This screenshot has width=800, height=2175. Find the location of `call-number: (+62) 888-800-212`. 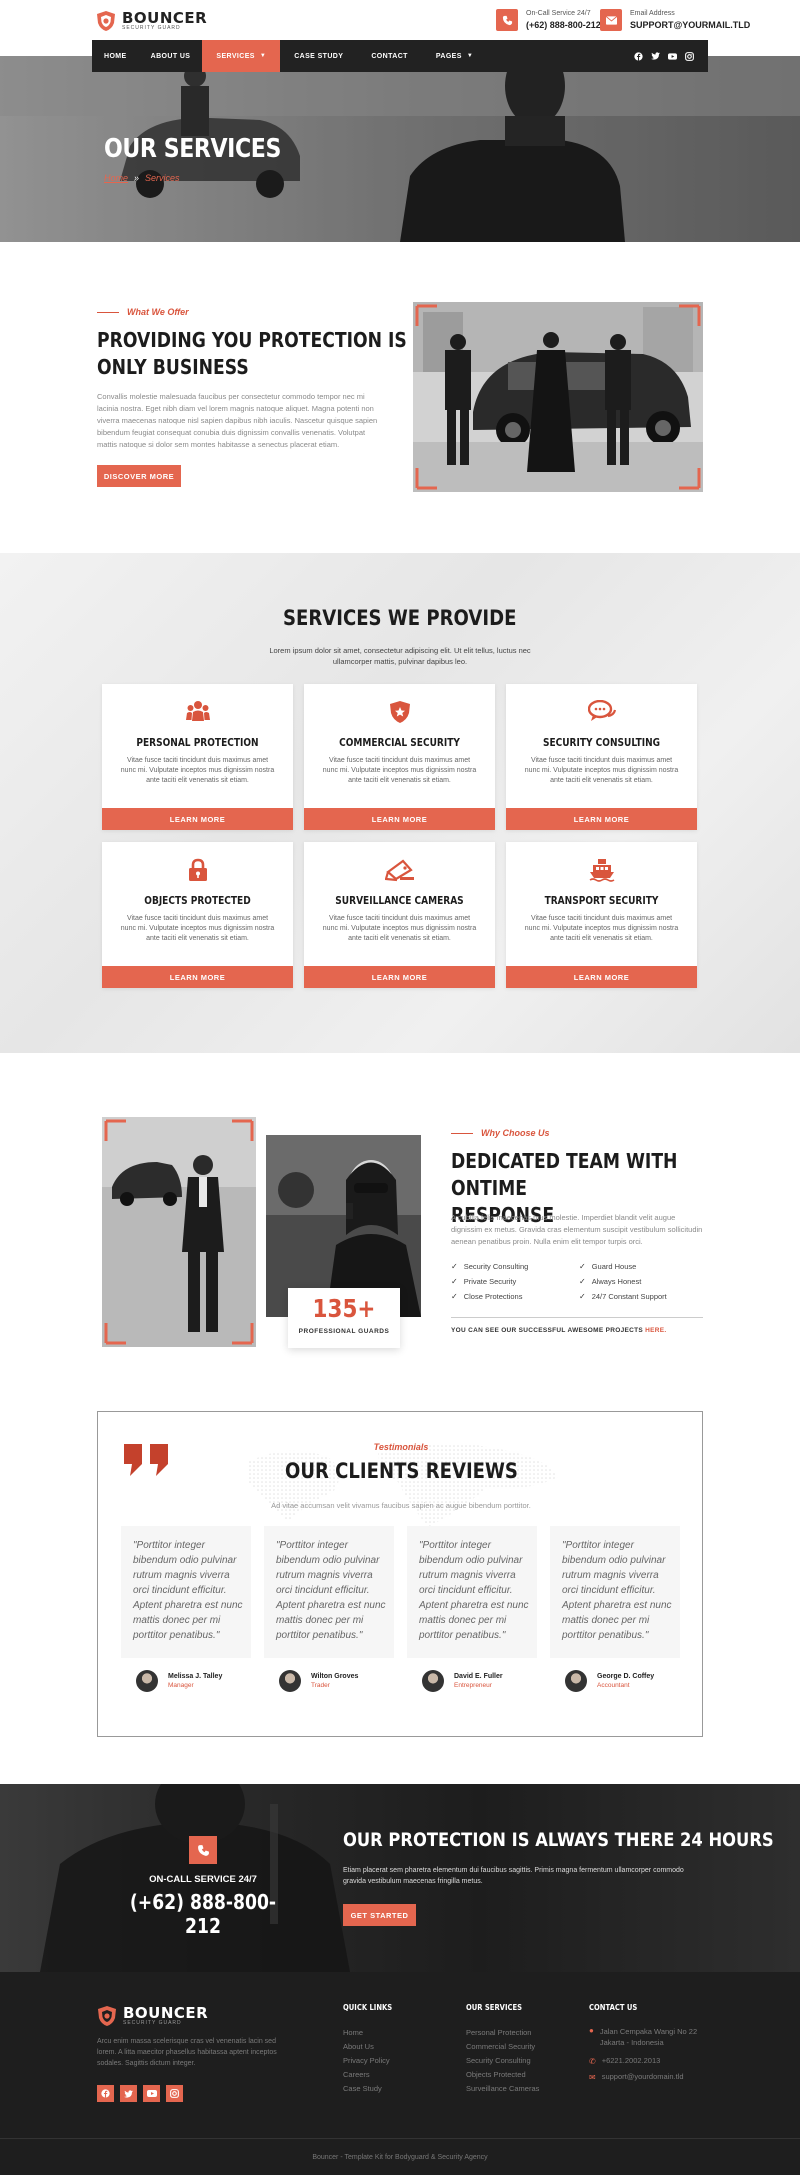

call-number: (+62) 888-800-212 is located at coordinates (563, 25).